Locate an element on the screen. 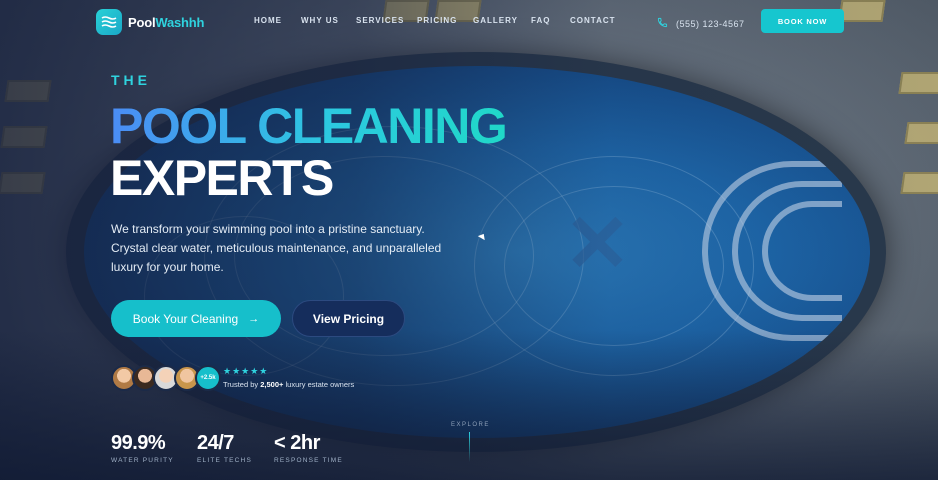 The width and height of the screenshot is (938, 480). nav-link-gallery: GALLERY is located at coordinates (495, 20).